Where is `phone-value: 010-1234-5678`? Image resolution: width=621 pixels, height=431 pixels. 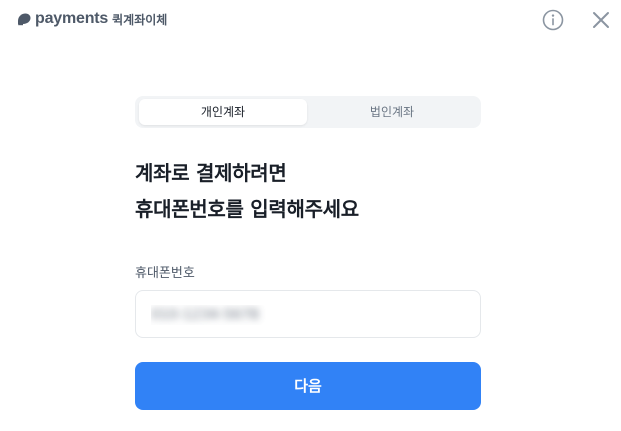
phone-value: 010-1234-5678 is located at coordinates (205, 315).